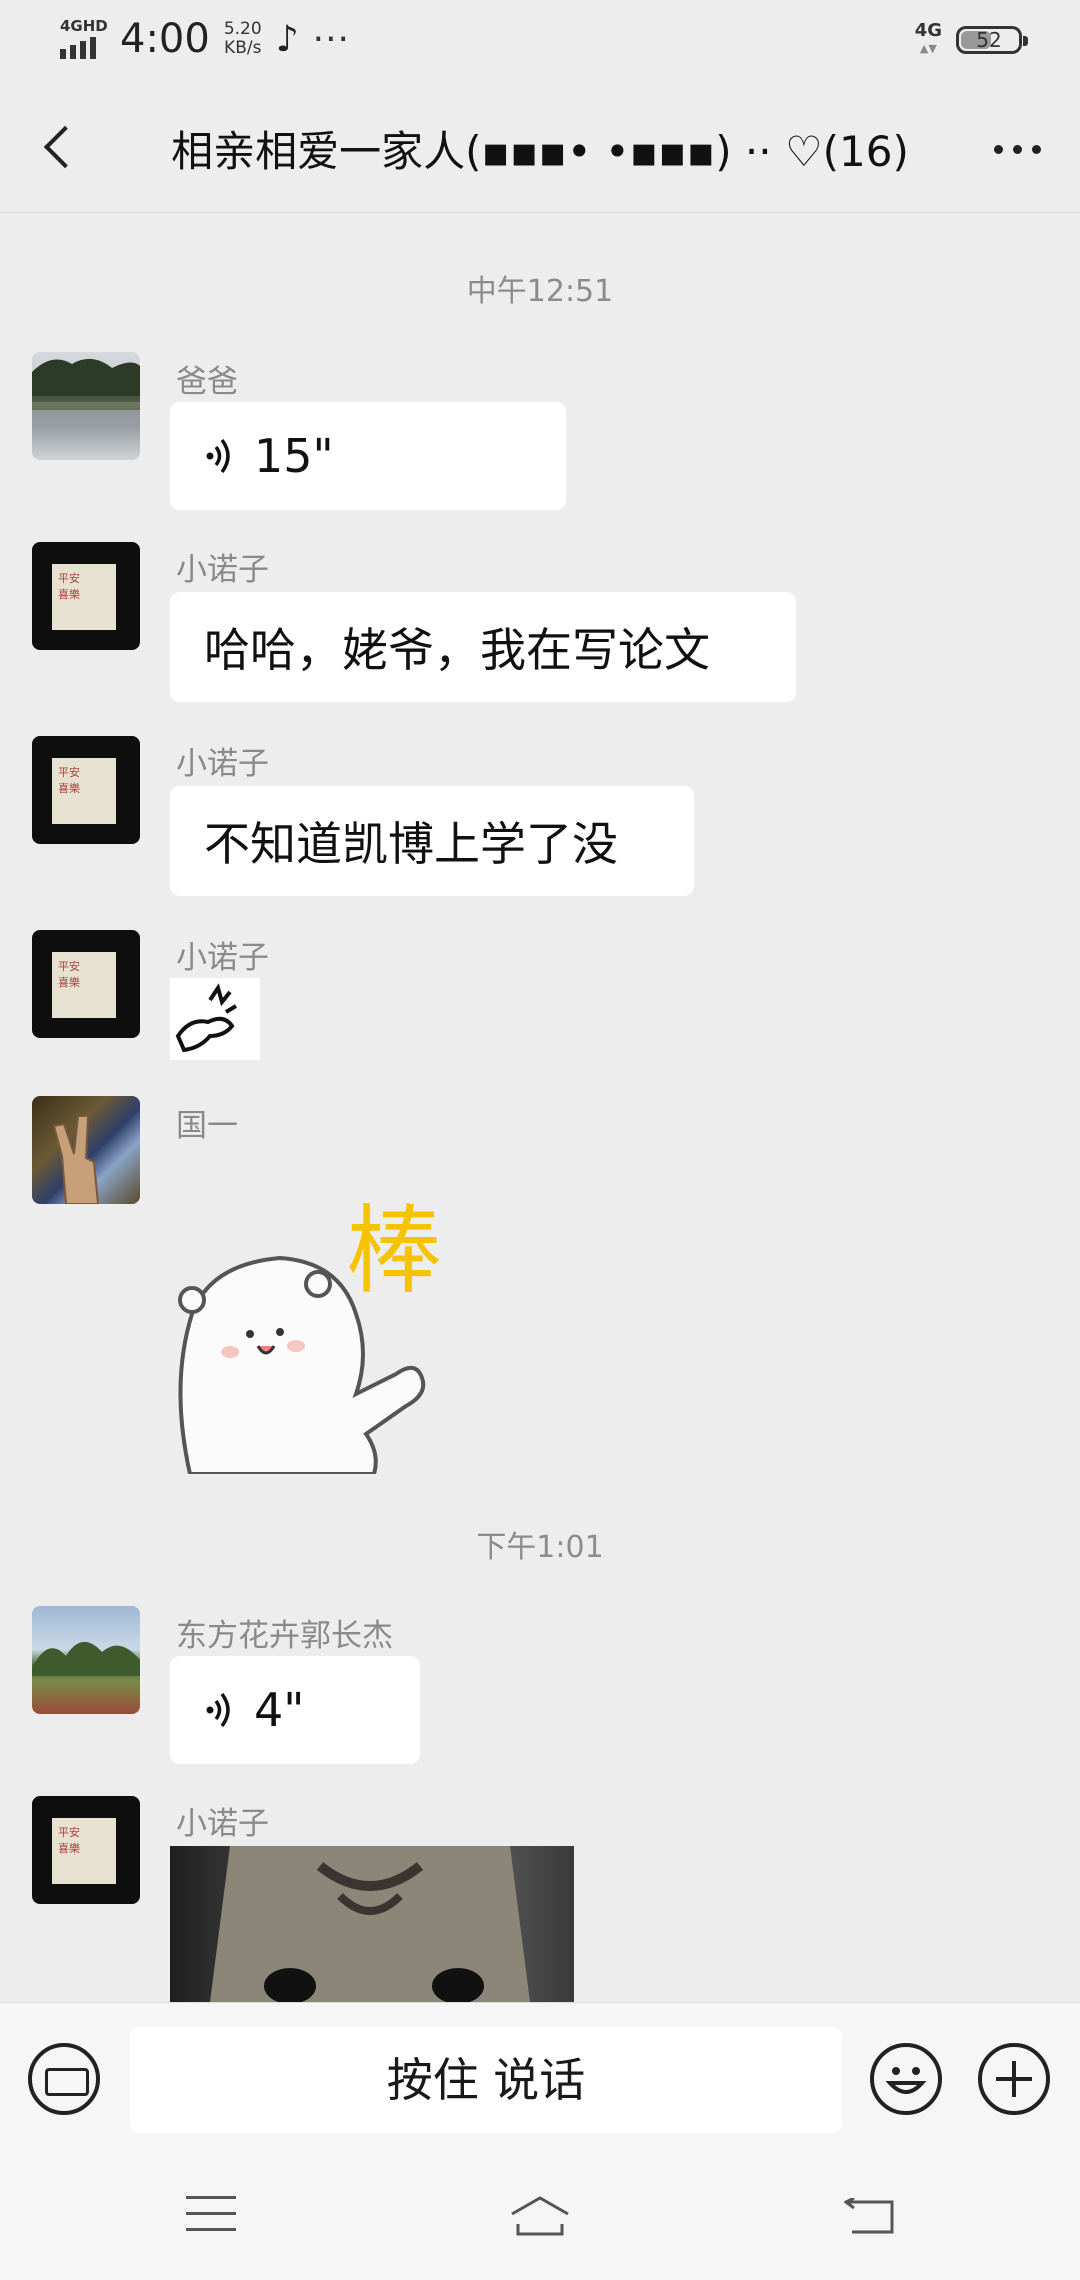  I want to click on voice-message-bubble: 4", so click(295, 1710).